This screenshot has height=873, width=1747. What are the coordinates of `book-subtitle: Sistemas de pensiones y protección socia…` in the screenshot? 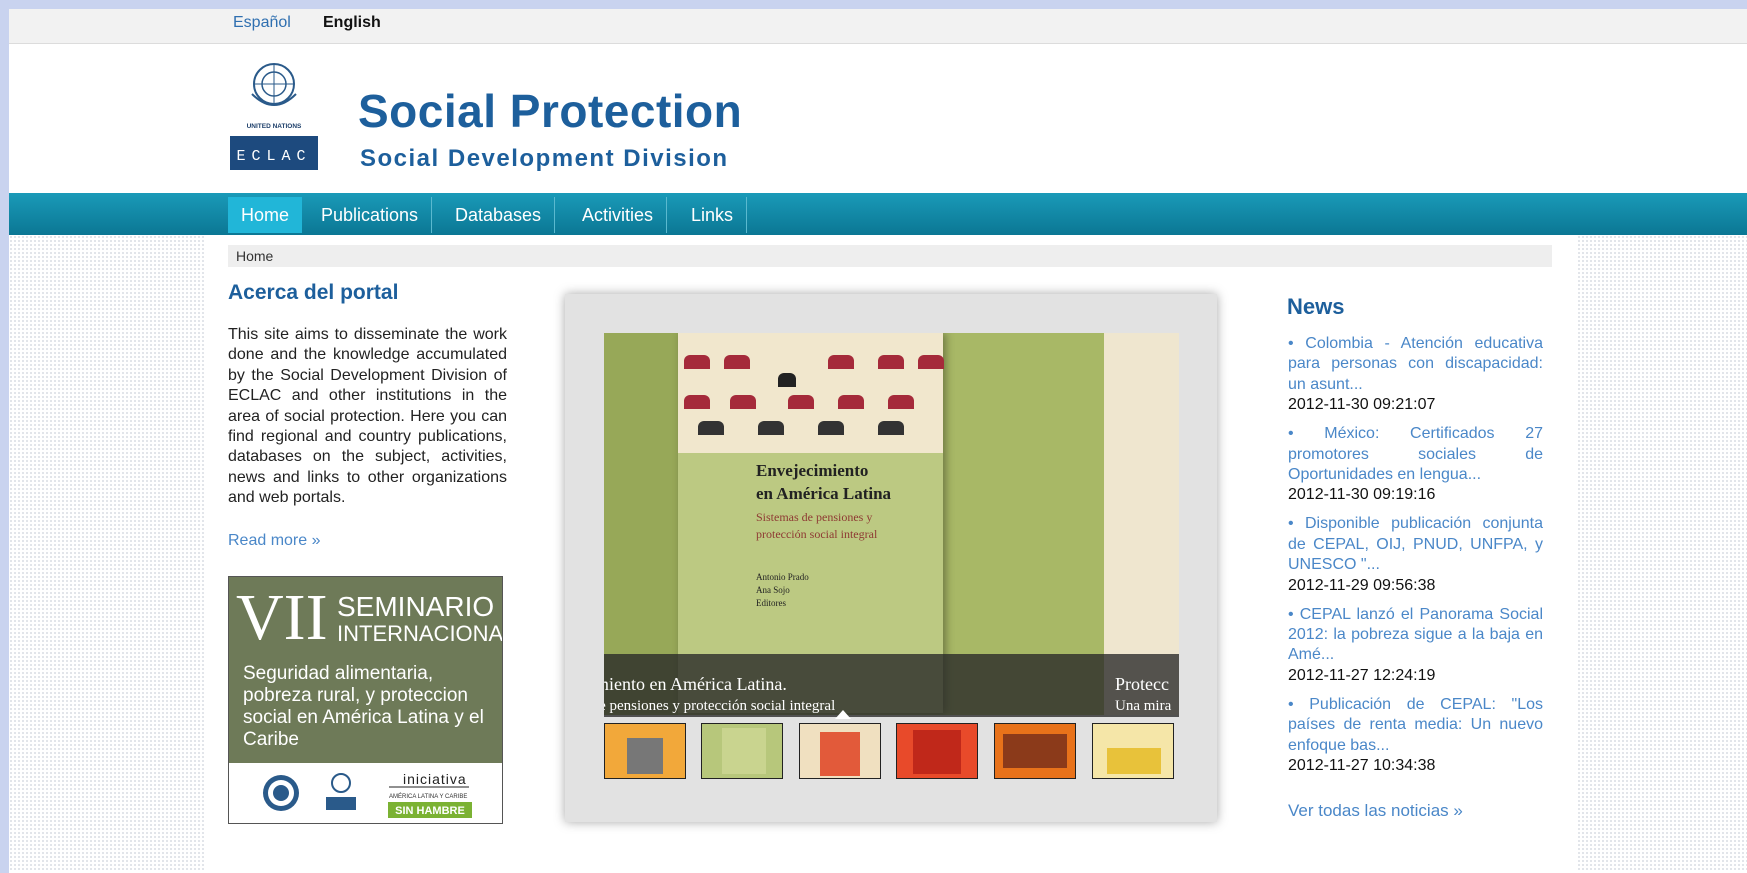 It's located at (817, 525).